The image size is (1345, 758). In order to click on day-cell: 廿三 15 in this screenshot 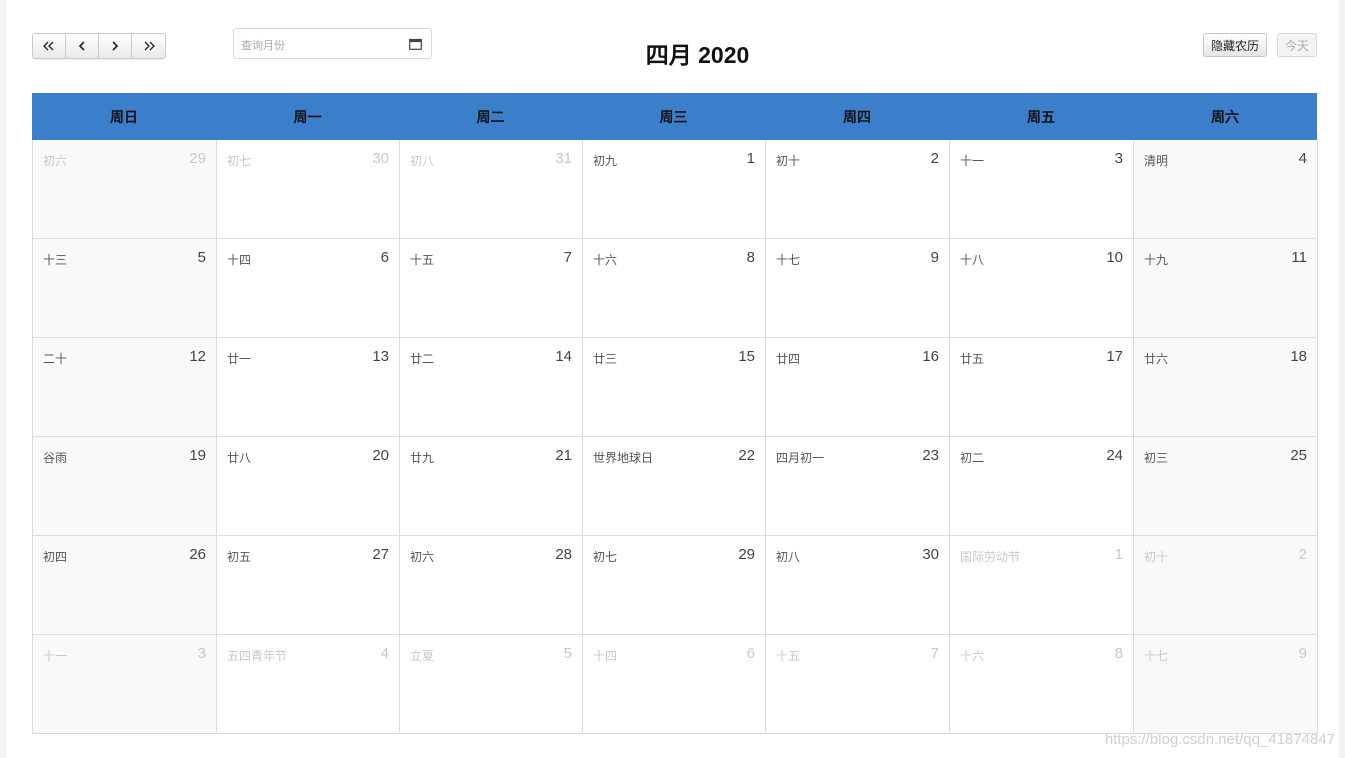, I will do `click(674, 387)`.